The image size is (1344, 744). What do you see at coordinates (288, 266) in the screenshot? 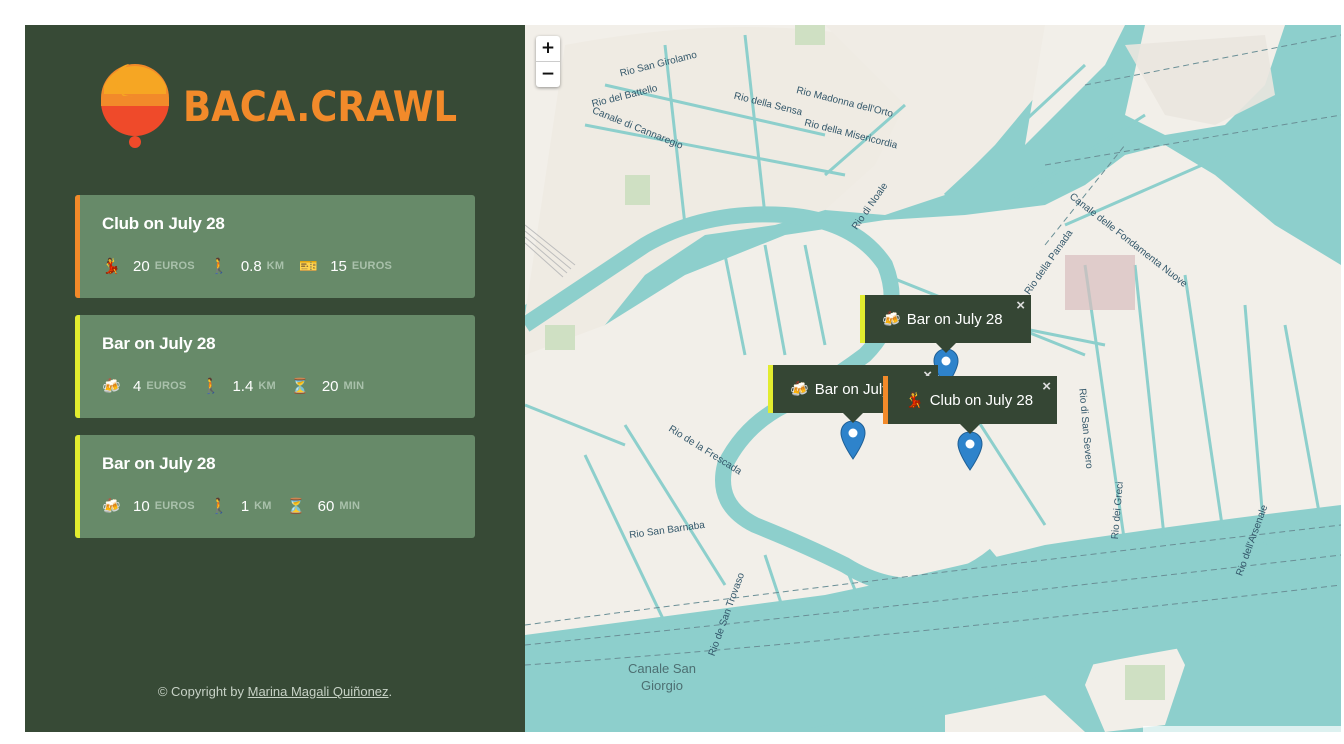
I see `card-stats: 💃 20 EUROS 🚶 0.8 KM 🎫 15 EUROS` at bounding box center [288, 266].